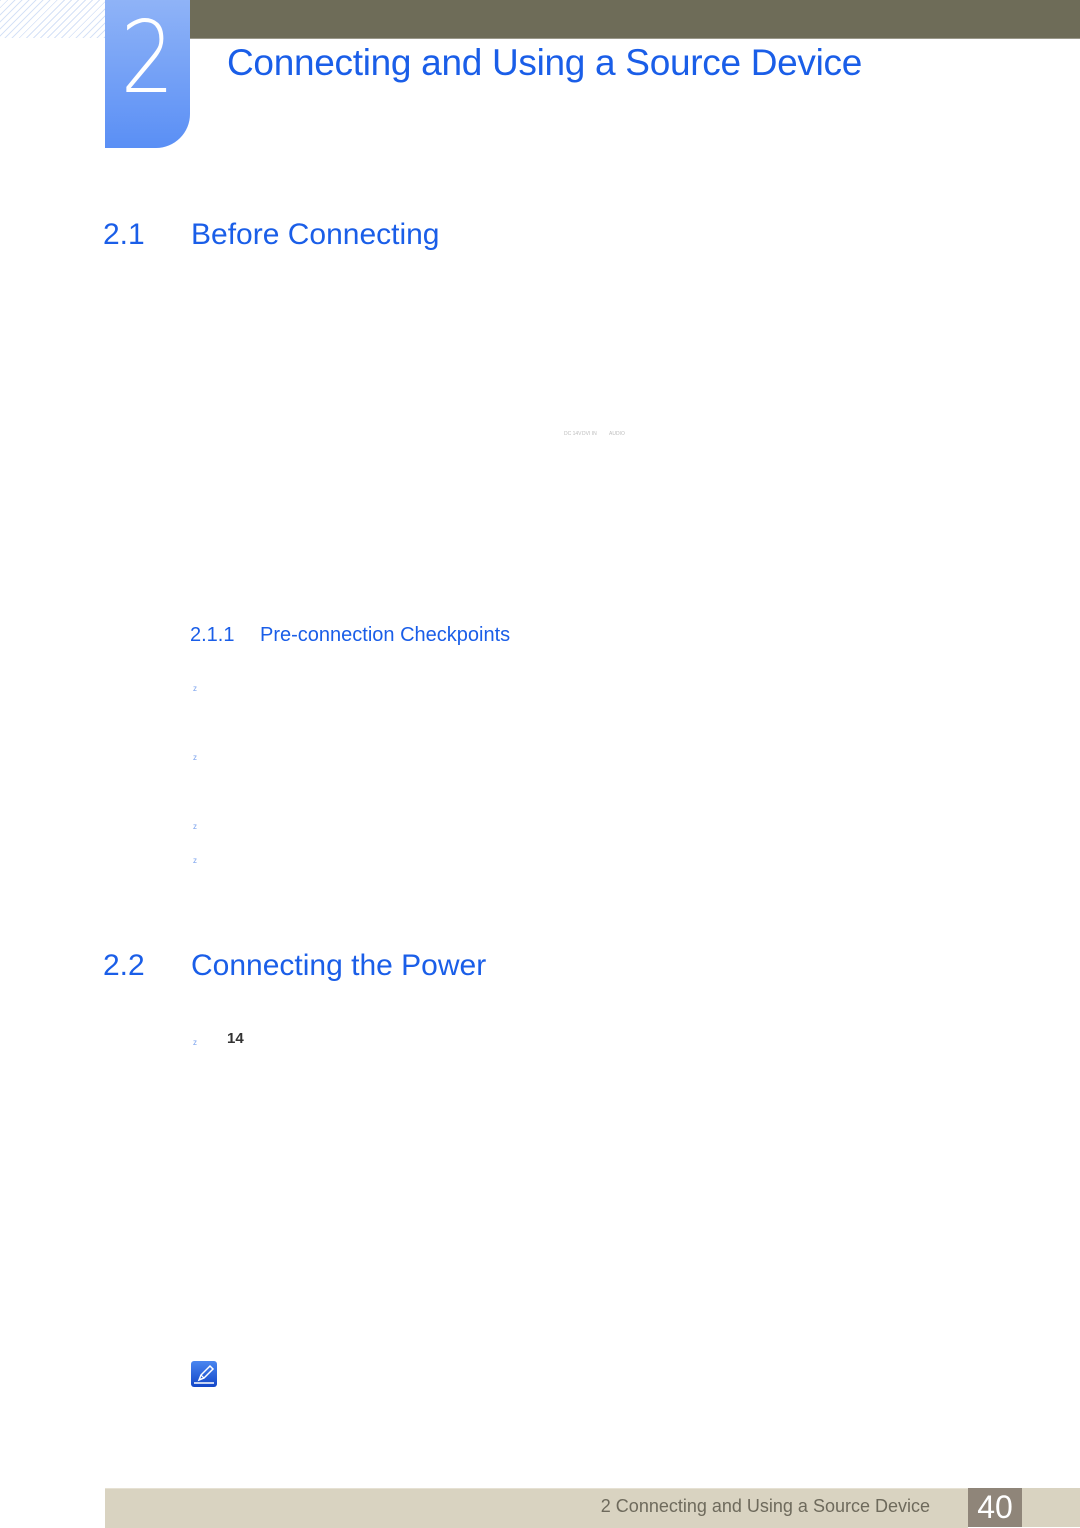  I want to click on power-item-number: 14, so click(235, 1038).